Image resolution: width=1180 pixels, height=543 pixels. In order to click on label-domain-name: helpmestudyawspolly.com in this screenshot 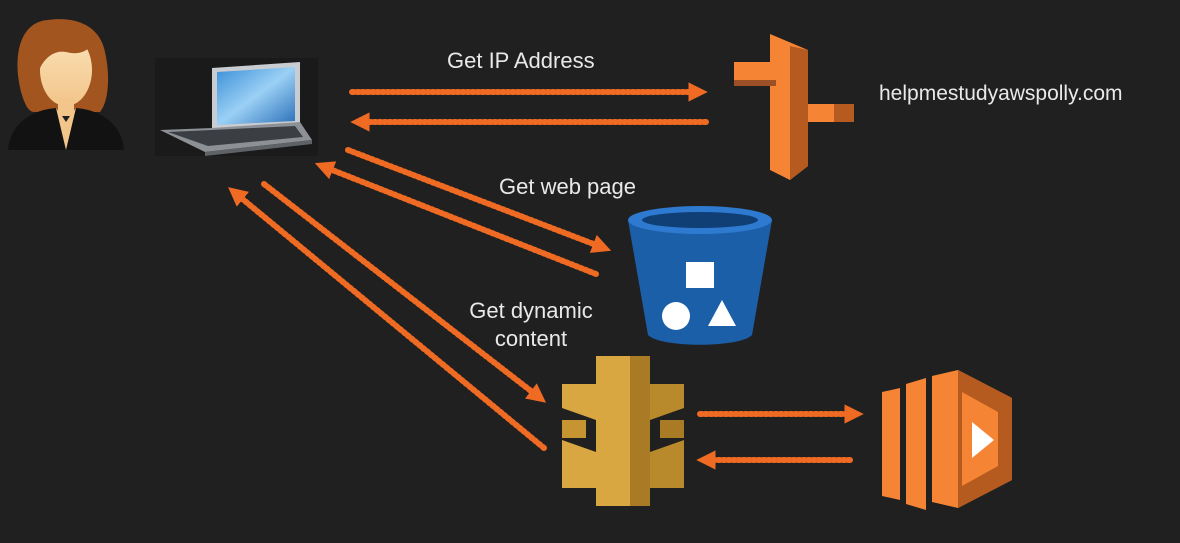, I will do `click(1001, 93)`.